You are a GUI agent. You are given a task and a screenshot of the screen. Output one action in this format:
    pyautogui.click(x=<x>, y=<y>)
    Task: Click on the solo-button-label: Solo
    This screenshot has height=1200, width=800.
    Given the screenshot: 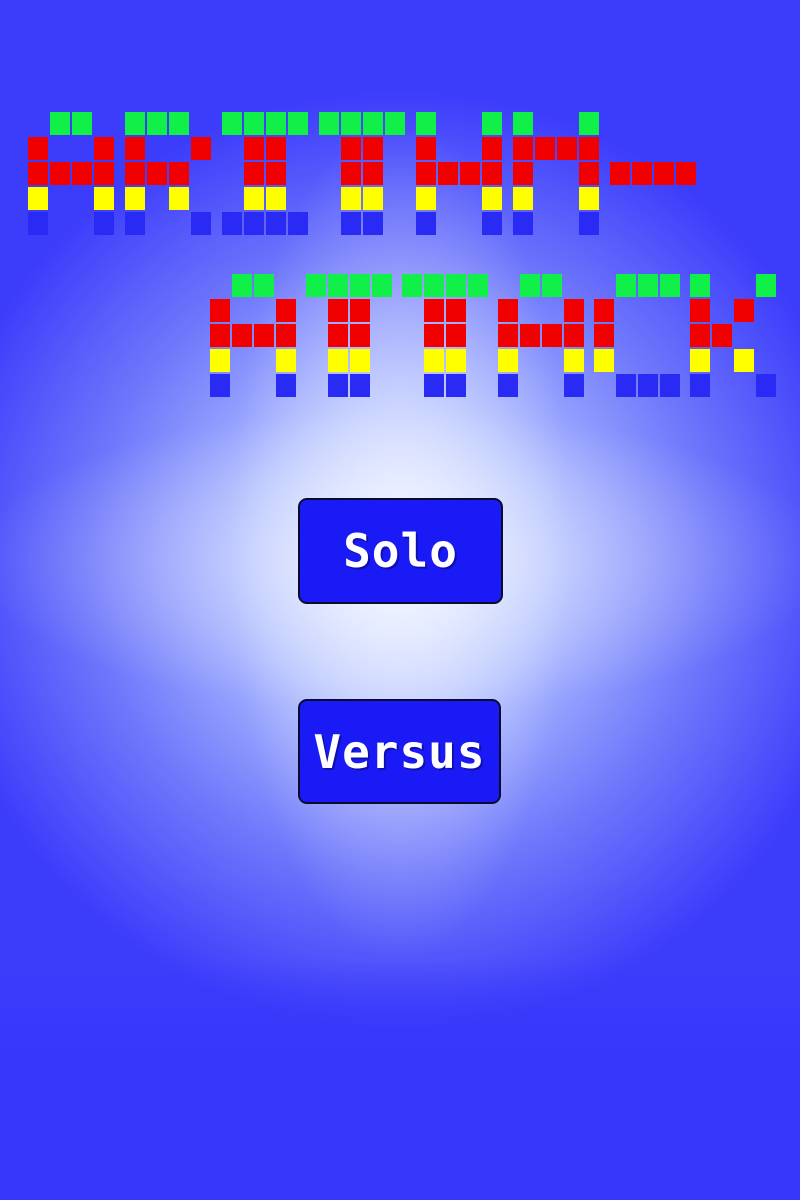 What is the action you would take?
    pyautogui.click(x=400, y=551)
    